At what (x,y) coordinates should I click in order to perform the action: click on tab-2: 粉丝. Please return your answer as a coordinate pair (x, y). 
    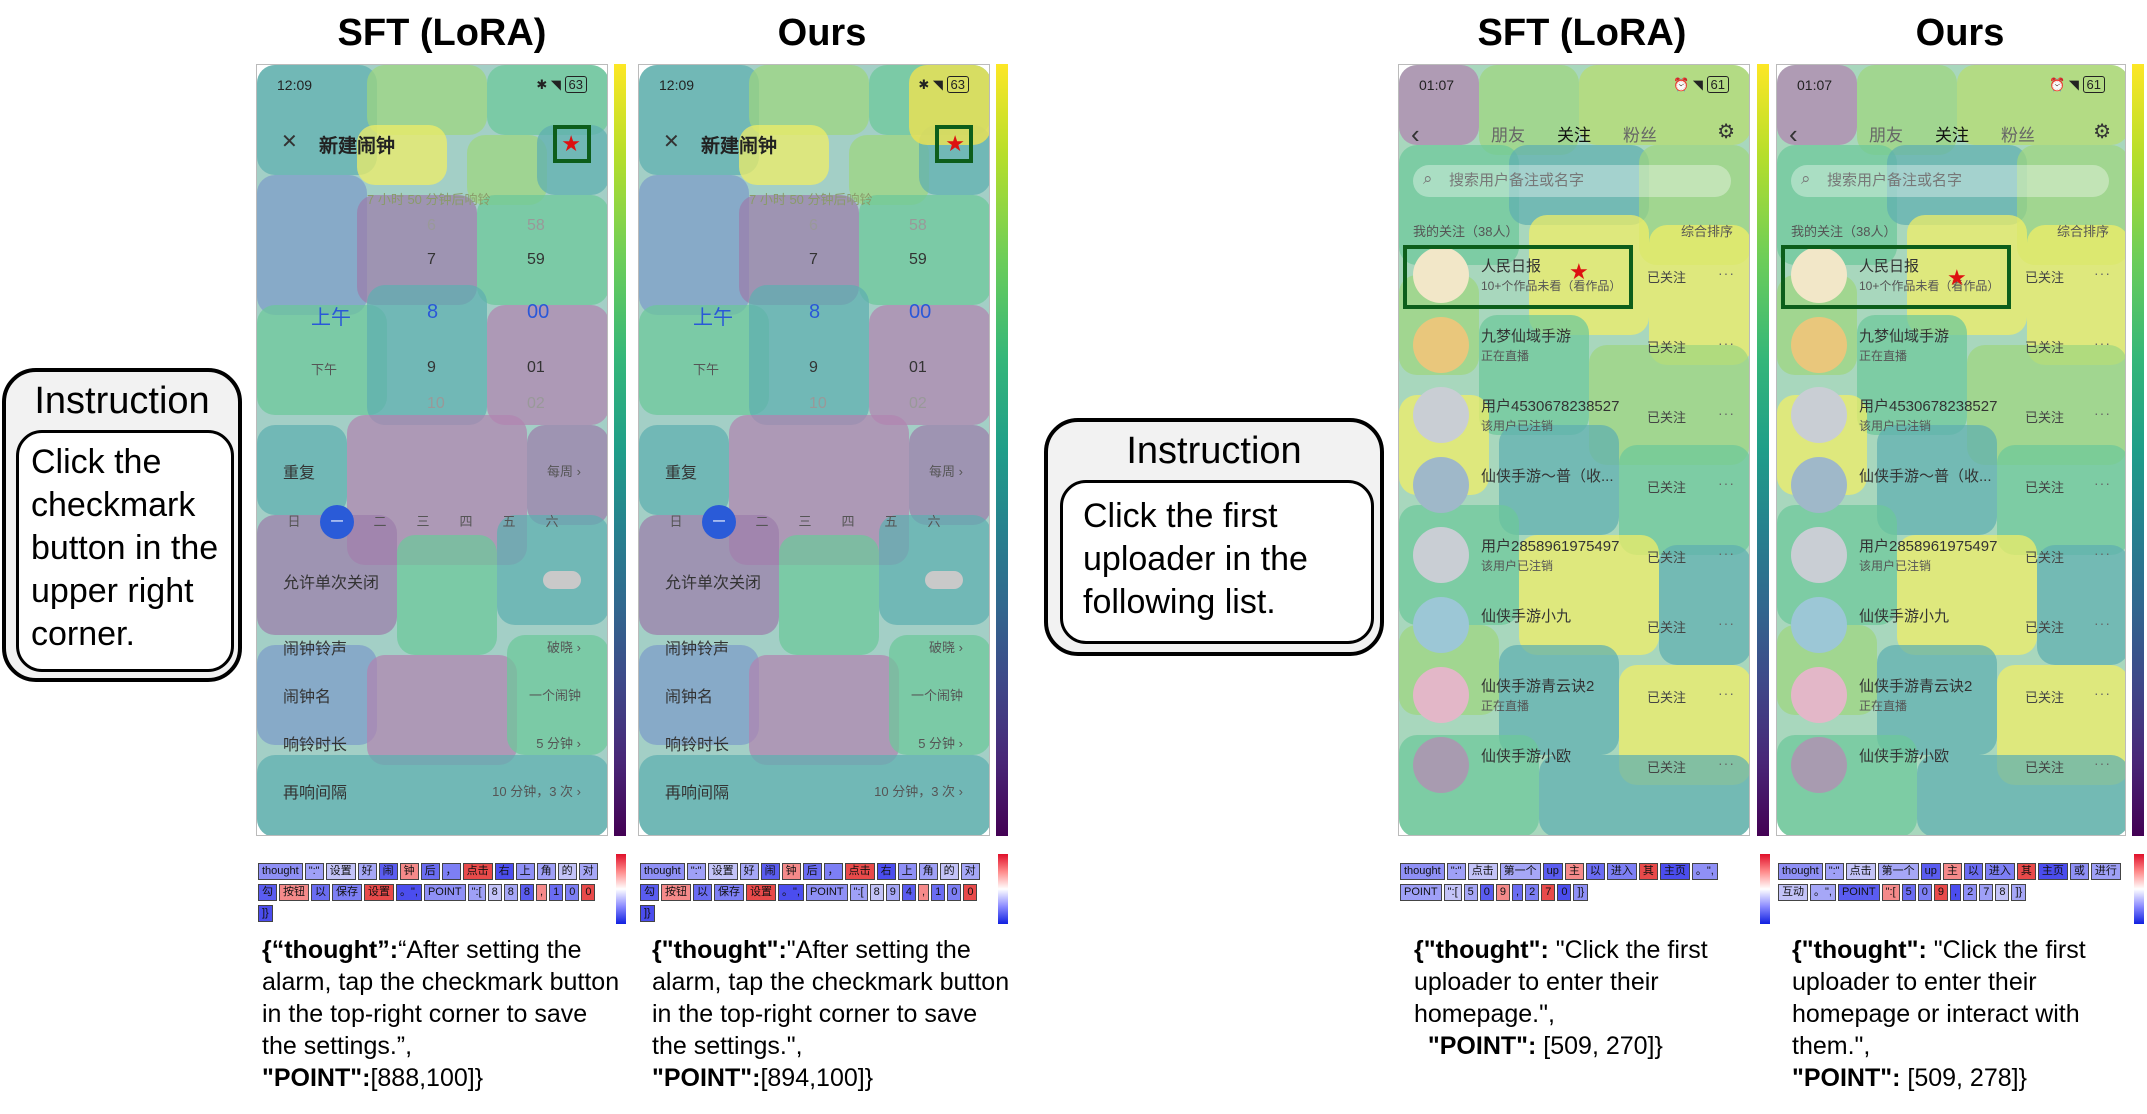
    Looking at the image, I should click on (1640, 133).